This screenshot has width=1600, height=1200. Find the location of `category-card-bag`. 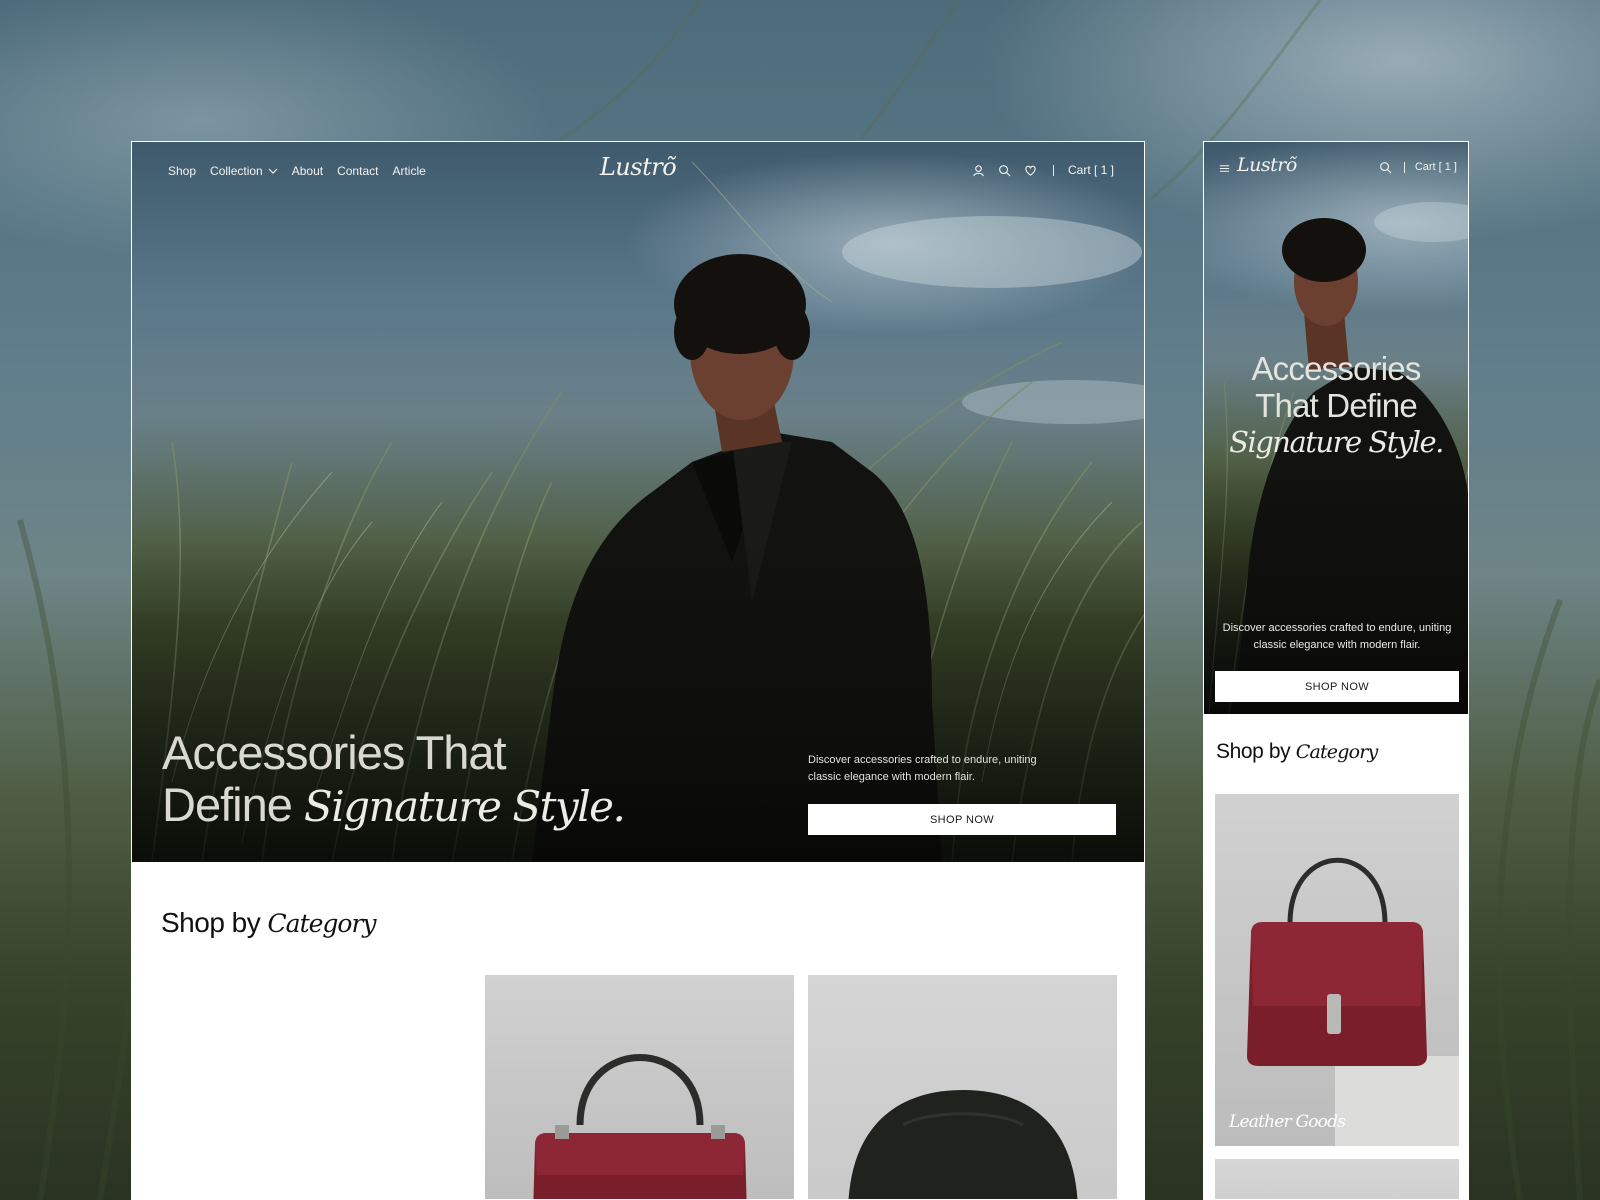

category-card-bag is located at coordinates (639, 1087).